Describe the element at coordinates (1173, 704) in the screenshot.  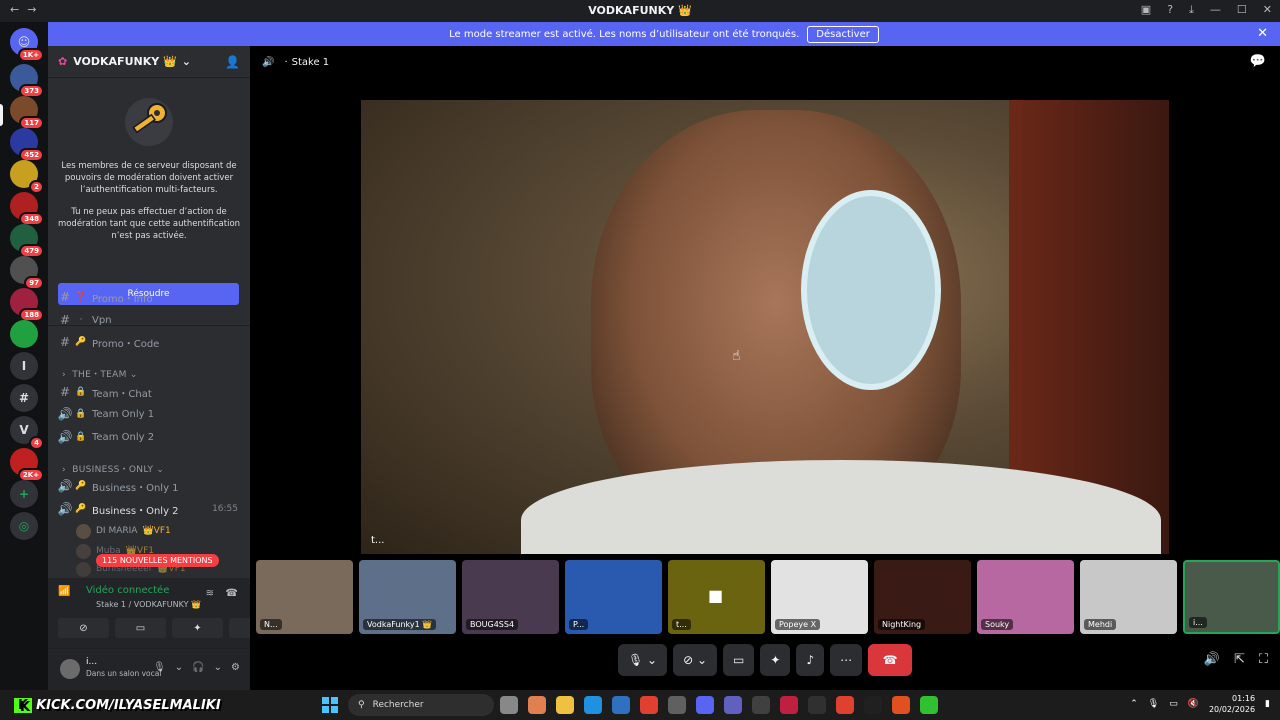
I see `network-icon: ▭` at that location.